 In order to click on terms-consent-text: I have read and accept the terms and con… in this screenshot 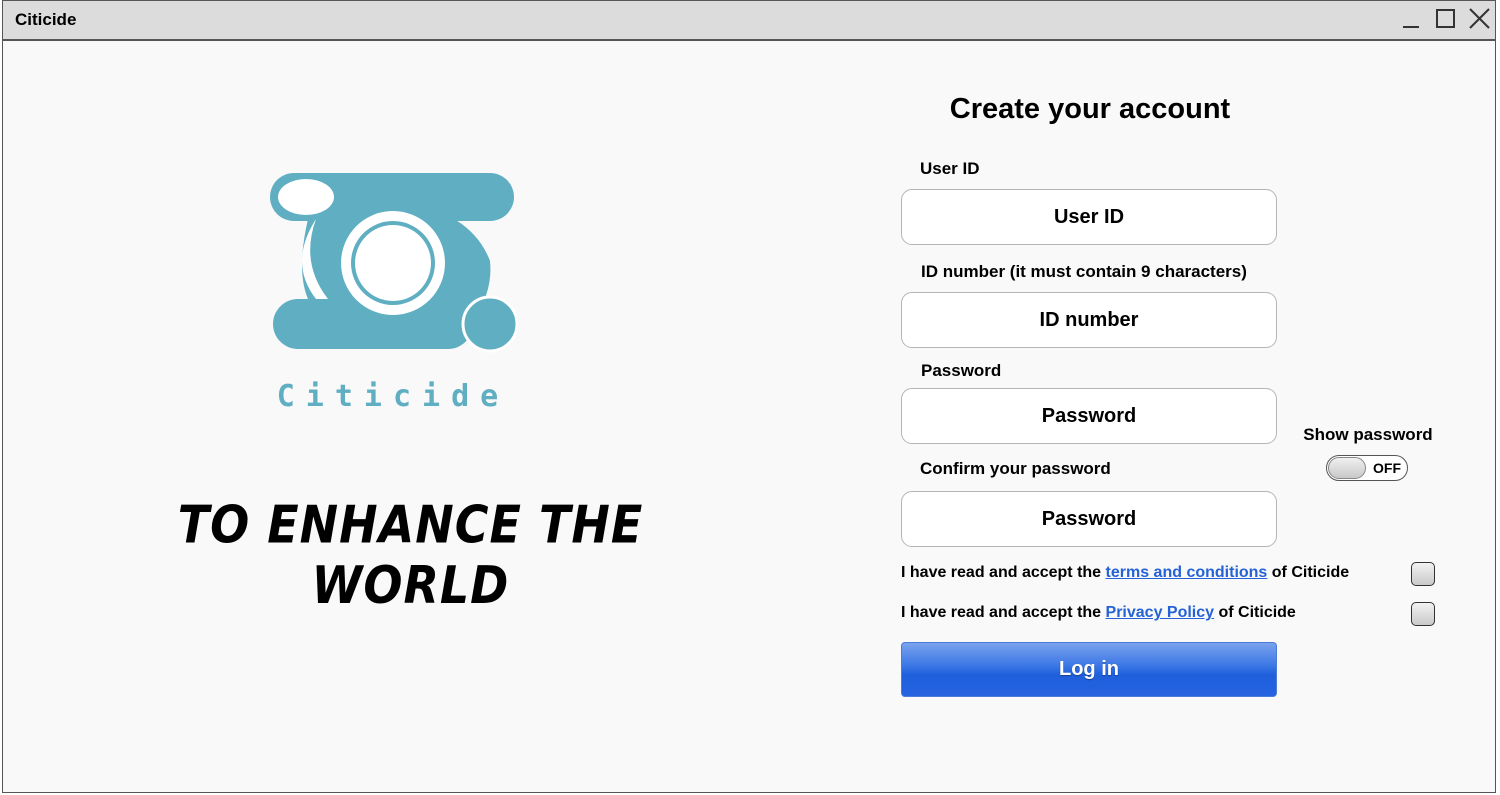, I will do `click(1125, 573)`.